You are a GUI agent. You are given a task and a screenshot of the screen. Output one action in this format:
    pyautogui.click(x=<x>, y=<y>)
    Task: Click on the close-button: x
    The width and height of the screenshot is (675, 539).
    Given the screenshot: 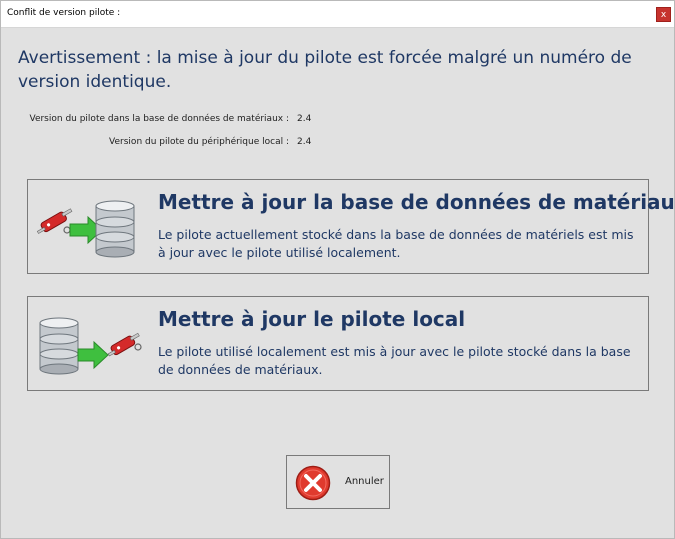 What is the action you would take?
    pyautogui.click(x=663, y=14)
    